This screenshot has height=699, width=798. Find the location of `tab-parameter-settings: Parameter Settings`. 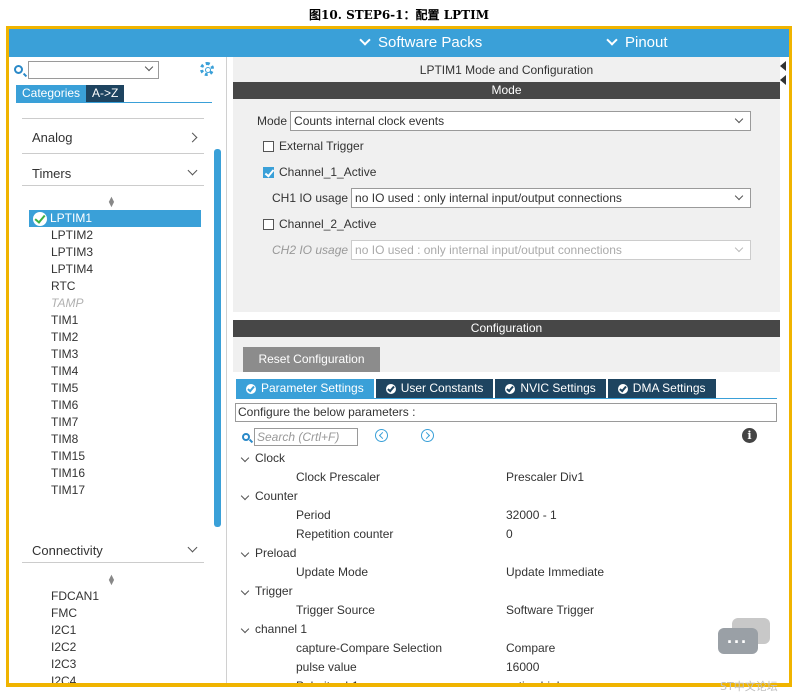

tab-parameter-settings: Parameter Settings is located at coordinates (305, 388).